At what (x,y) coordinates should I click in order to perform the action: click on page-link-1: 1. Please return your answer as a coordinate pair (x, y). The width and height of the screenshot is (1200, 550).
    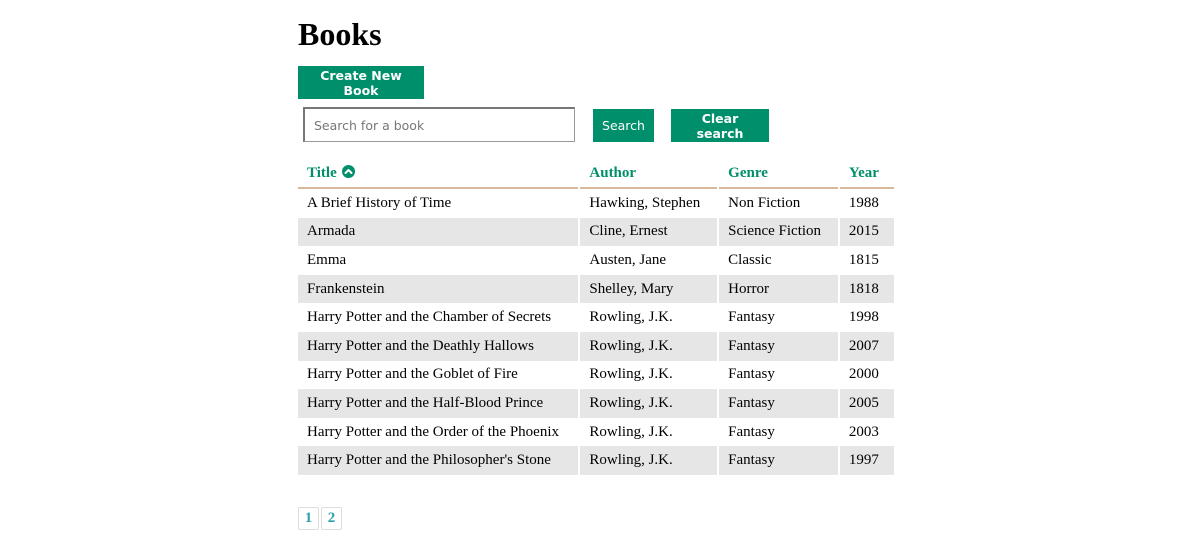
    Looking at the image, I should click on (308, 518).